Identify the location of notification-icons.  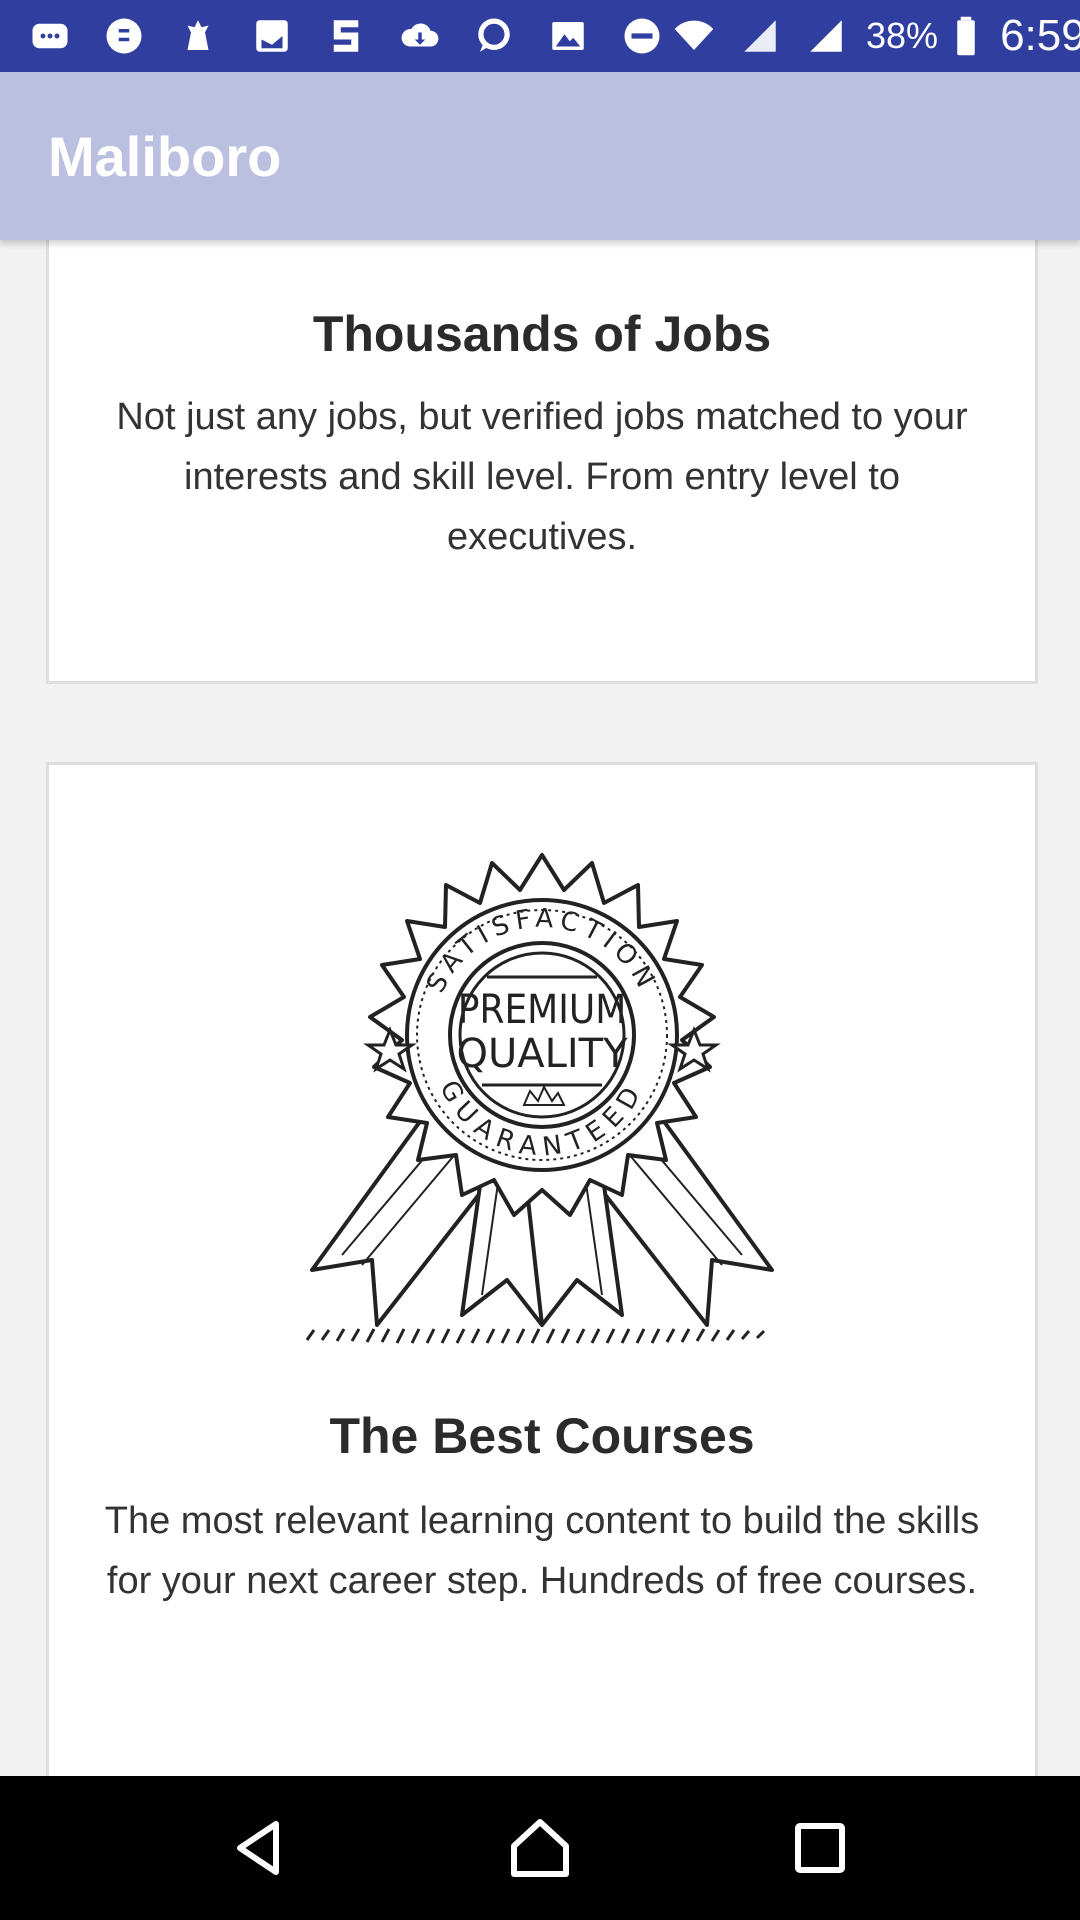
(346, 36).